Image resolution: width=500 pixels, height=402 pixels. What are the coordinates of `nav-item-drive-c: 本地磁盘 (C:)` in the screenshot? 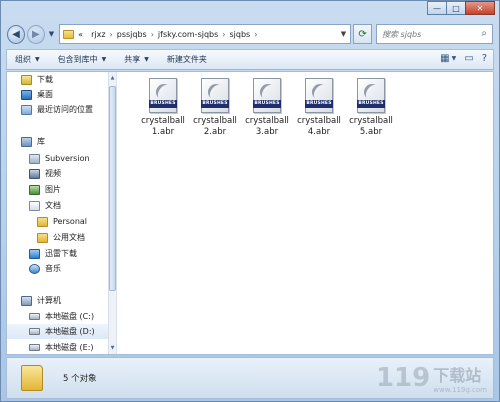 It's located at (61, 316).